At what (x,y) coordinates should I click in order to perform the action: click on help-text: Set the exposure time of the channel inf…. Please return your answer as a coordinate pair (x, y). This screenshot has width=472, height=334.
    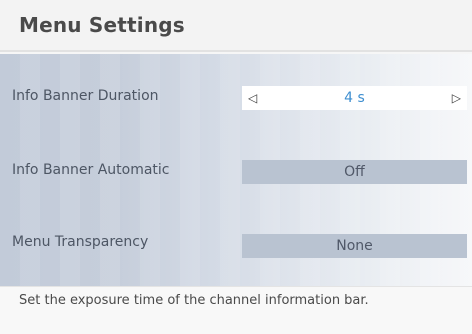
    Looking at the image, I should click on (194, 300).